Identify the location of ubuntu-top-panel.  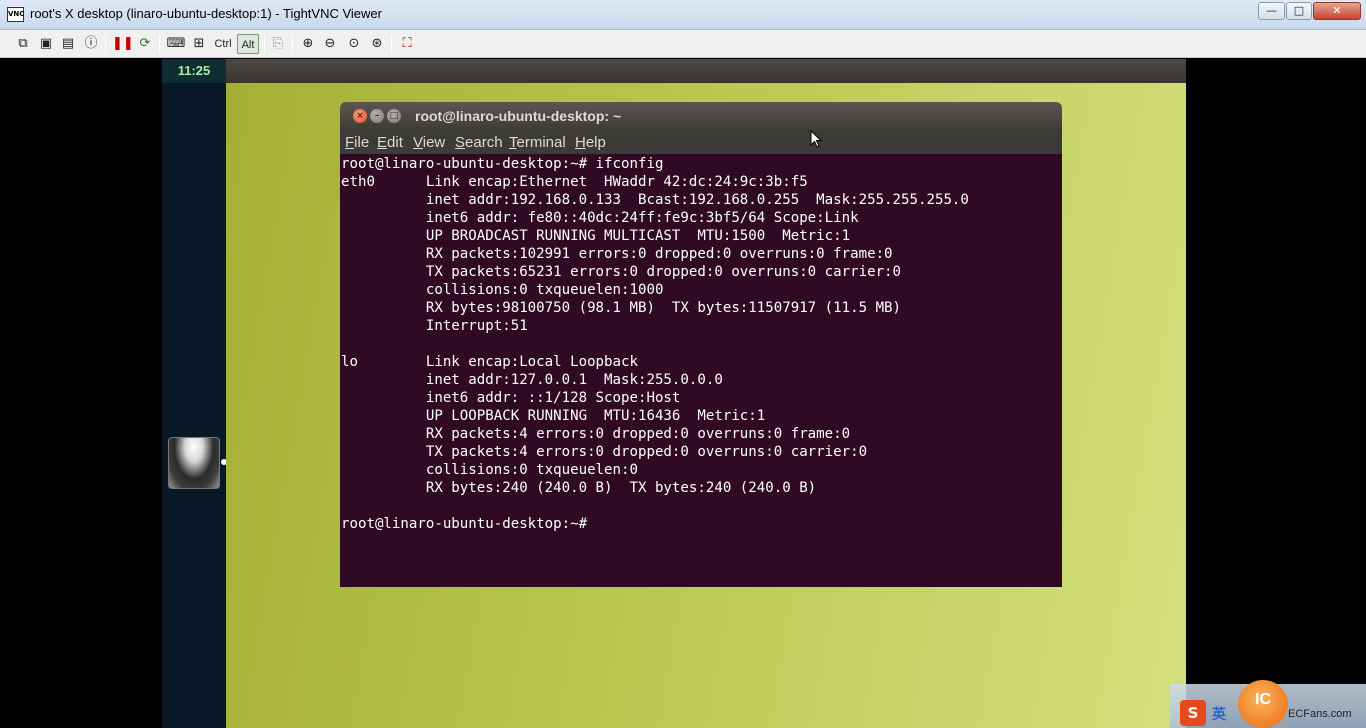
(674, 71).